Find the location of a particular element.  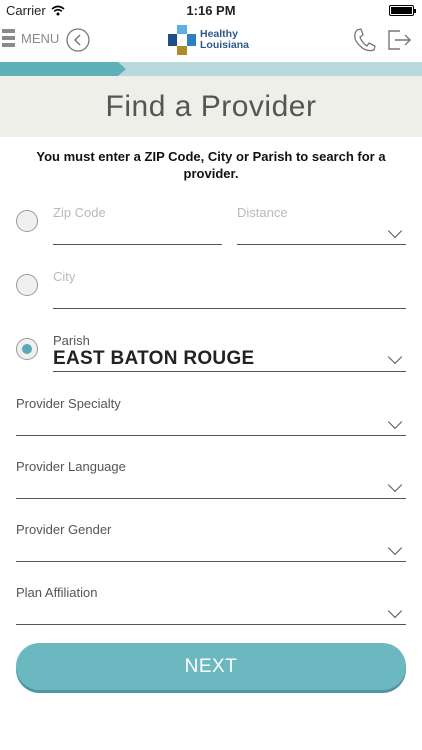

distance-select: Distance is located at coordinates (321, 224).